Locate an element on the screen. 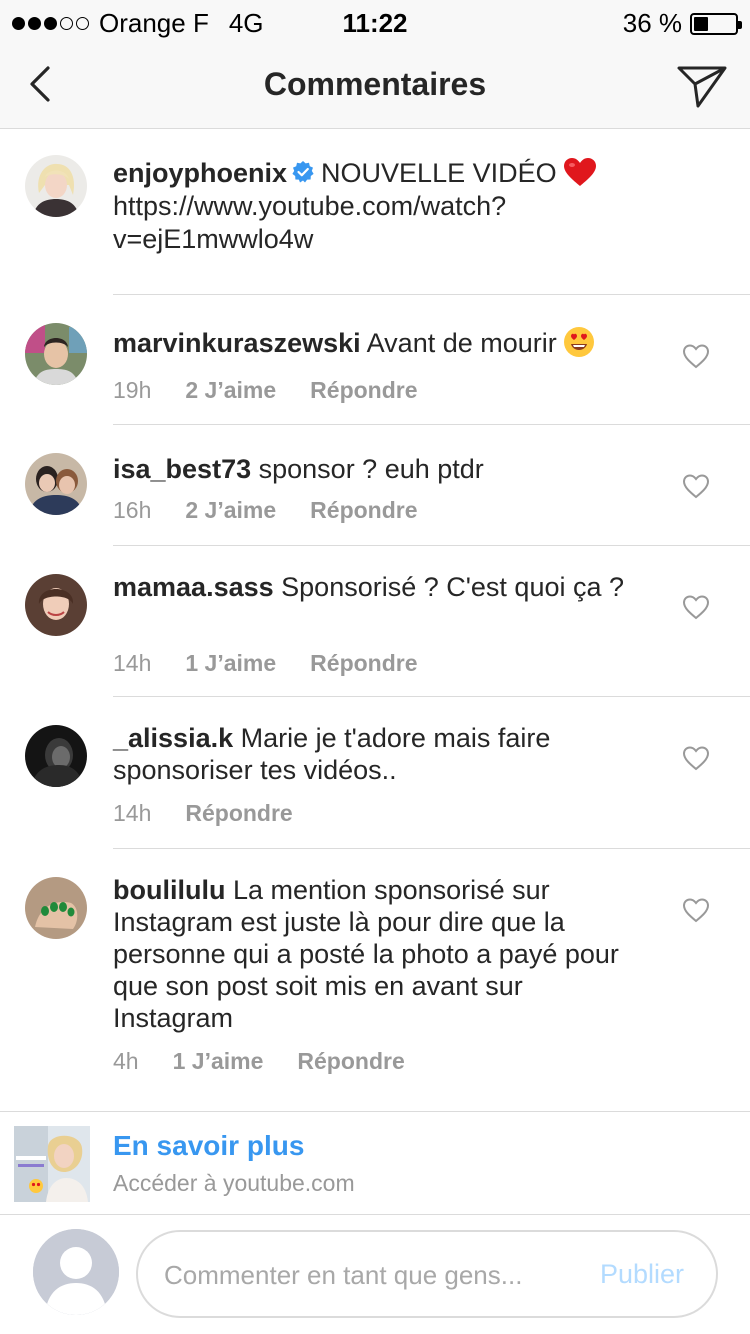 Image resolution: width=750 pixels, height=1334 pixels. comment-input is located at coordinates (374, 1275).